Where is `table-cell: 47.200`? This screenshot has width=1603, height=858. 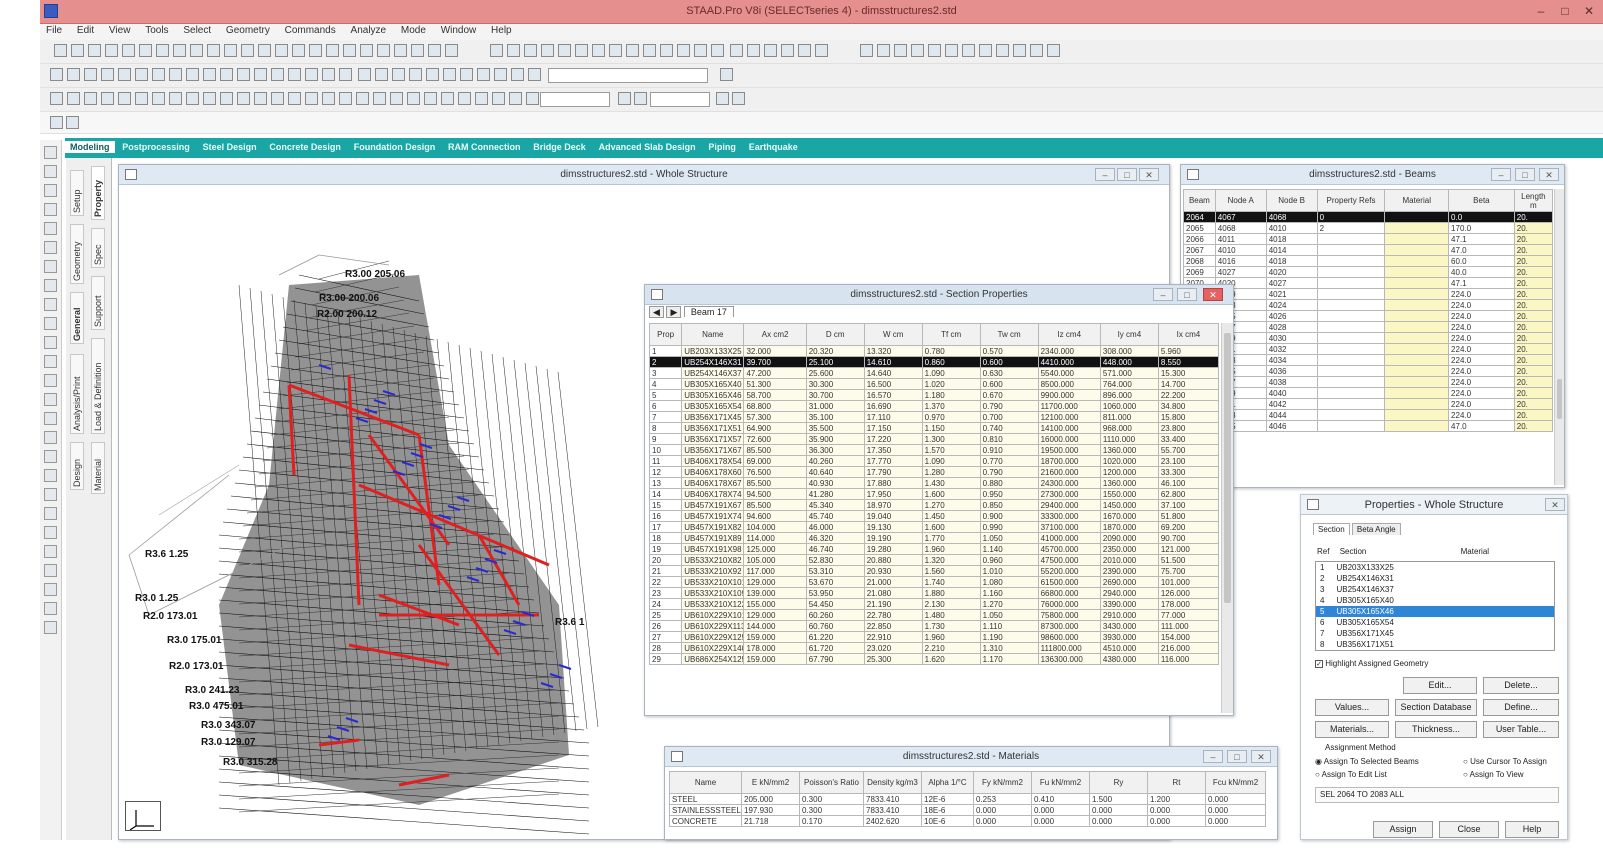 table-cell: 47.200 is located at coordinates (775, 373).